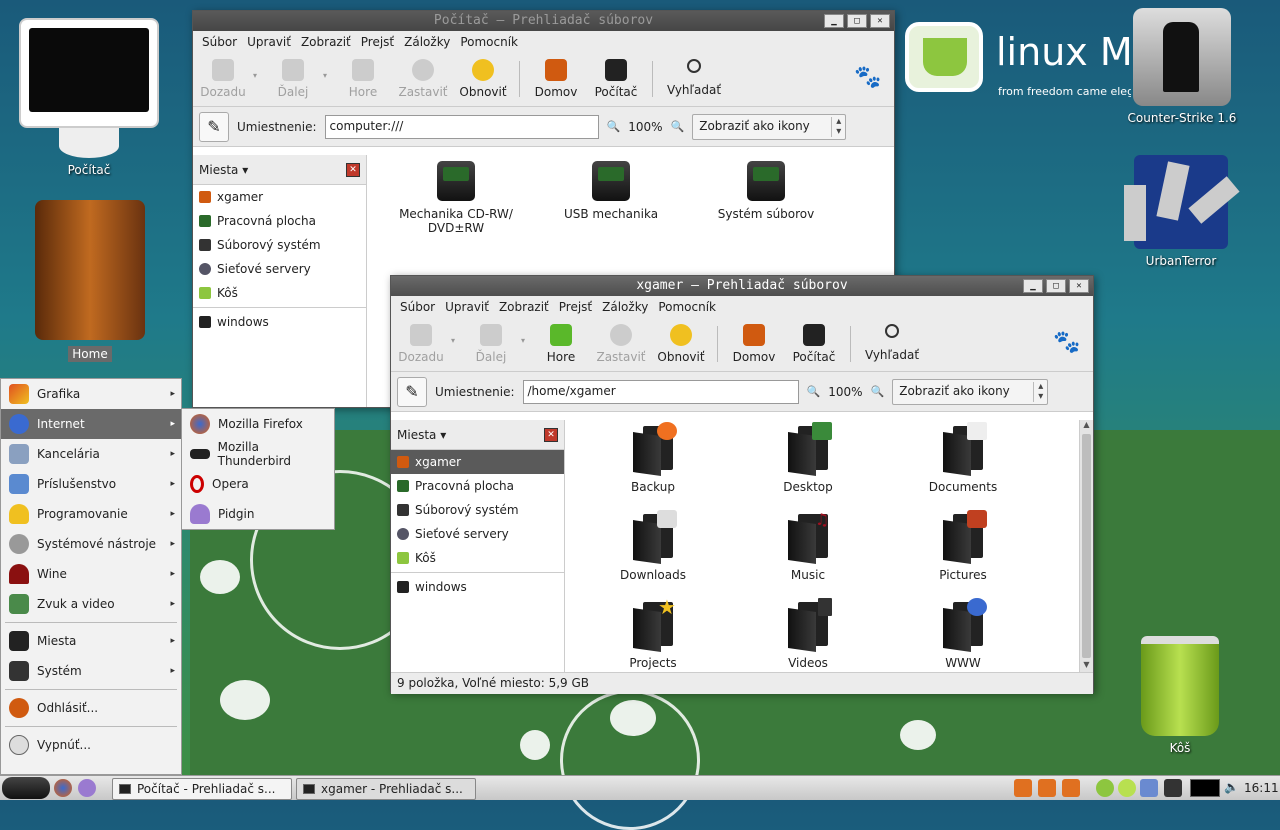 This screenshot has height=830, width=1280. What do you see at coordinates (1086, 546) in the screenshot?
I see `vertical-scrollbar: ▲ ▼` at bounding box center [1086, 546].